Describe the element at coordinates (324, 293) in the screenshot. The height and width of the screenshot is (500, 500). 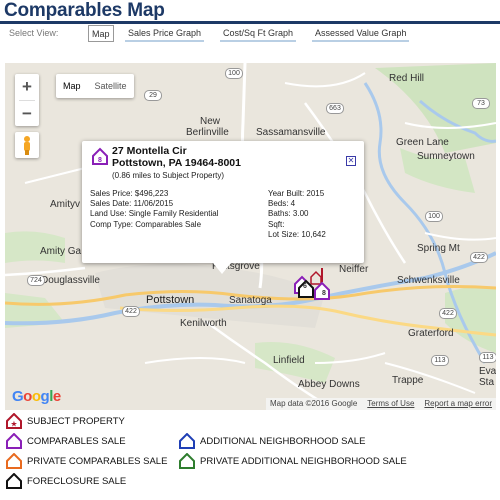
I see `marker-number: 8` at that location.